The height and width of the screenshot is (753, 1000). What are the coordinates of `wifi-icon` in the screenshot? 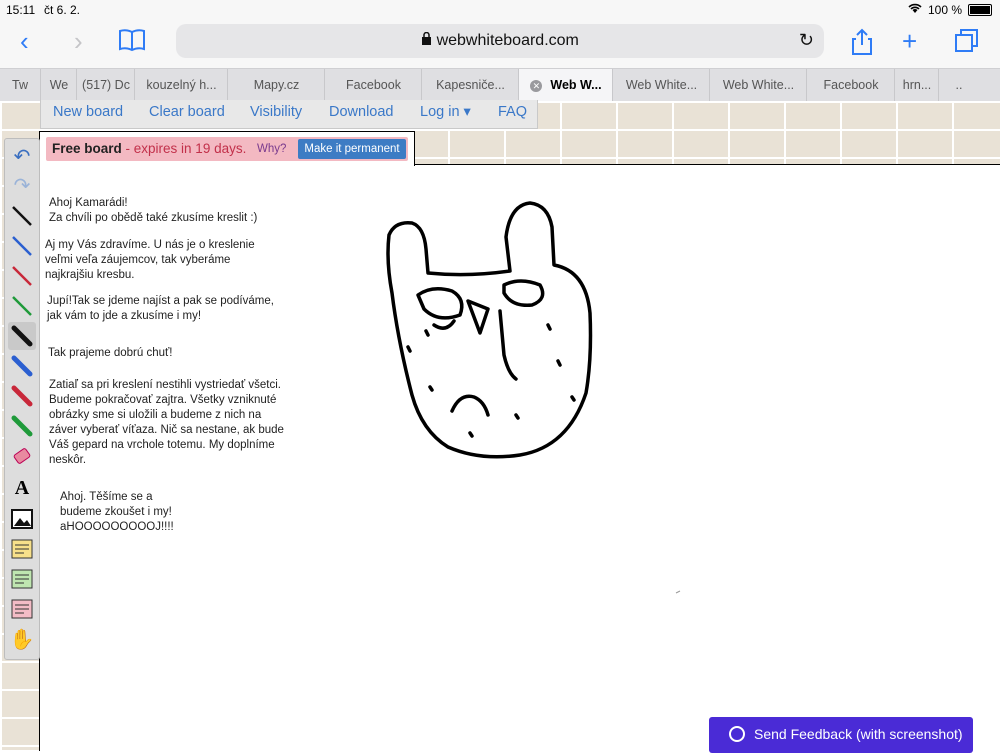 It's located at (915, 10).